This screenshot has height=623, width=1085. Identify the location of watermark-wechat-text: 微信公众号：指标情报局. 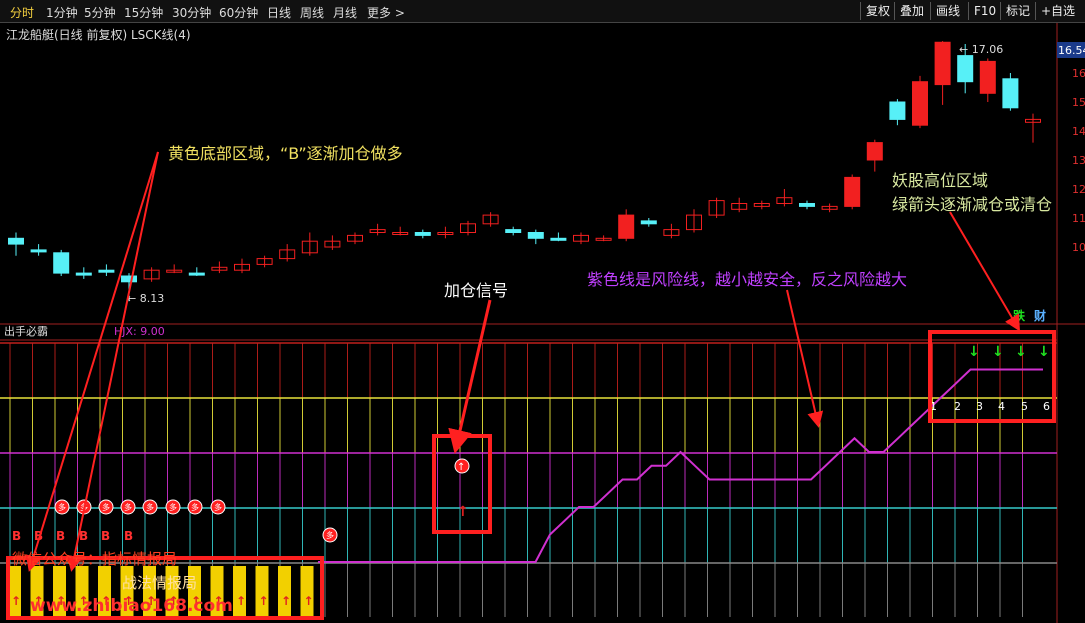
(95, 559).